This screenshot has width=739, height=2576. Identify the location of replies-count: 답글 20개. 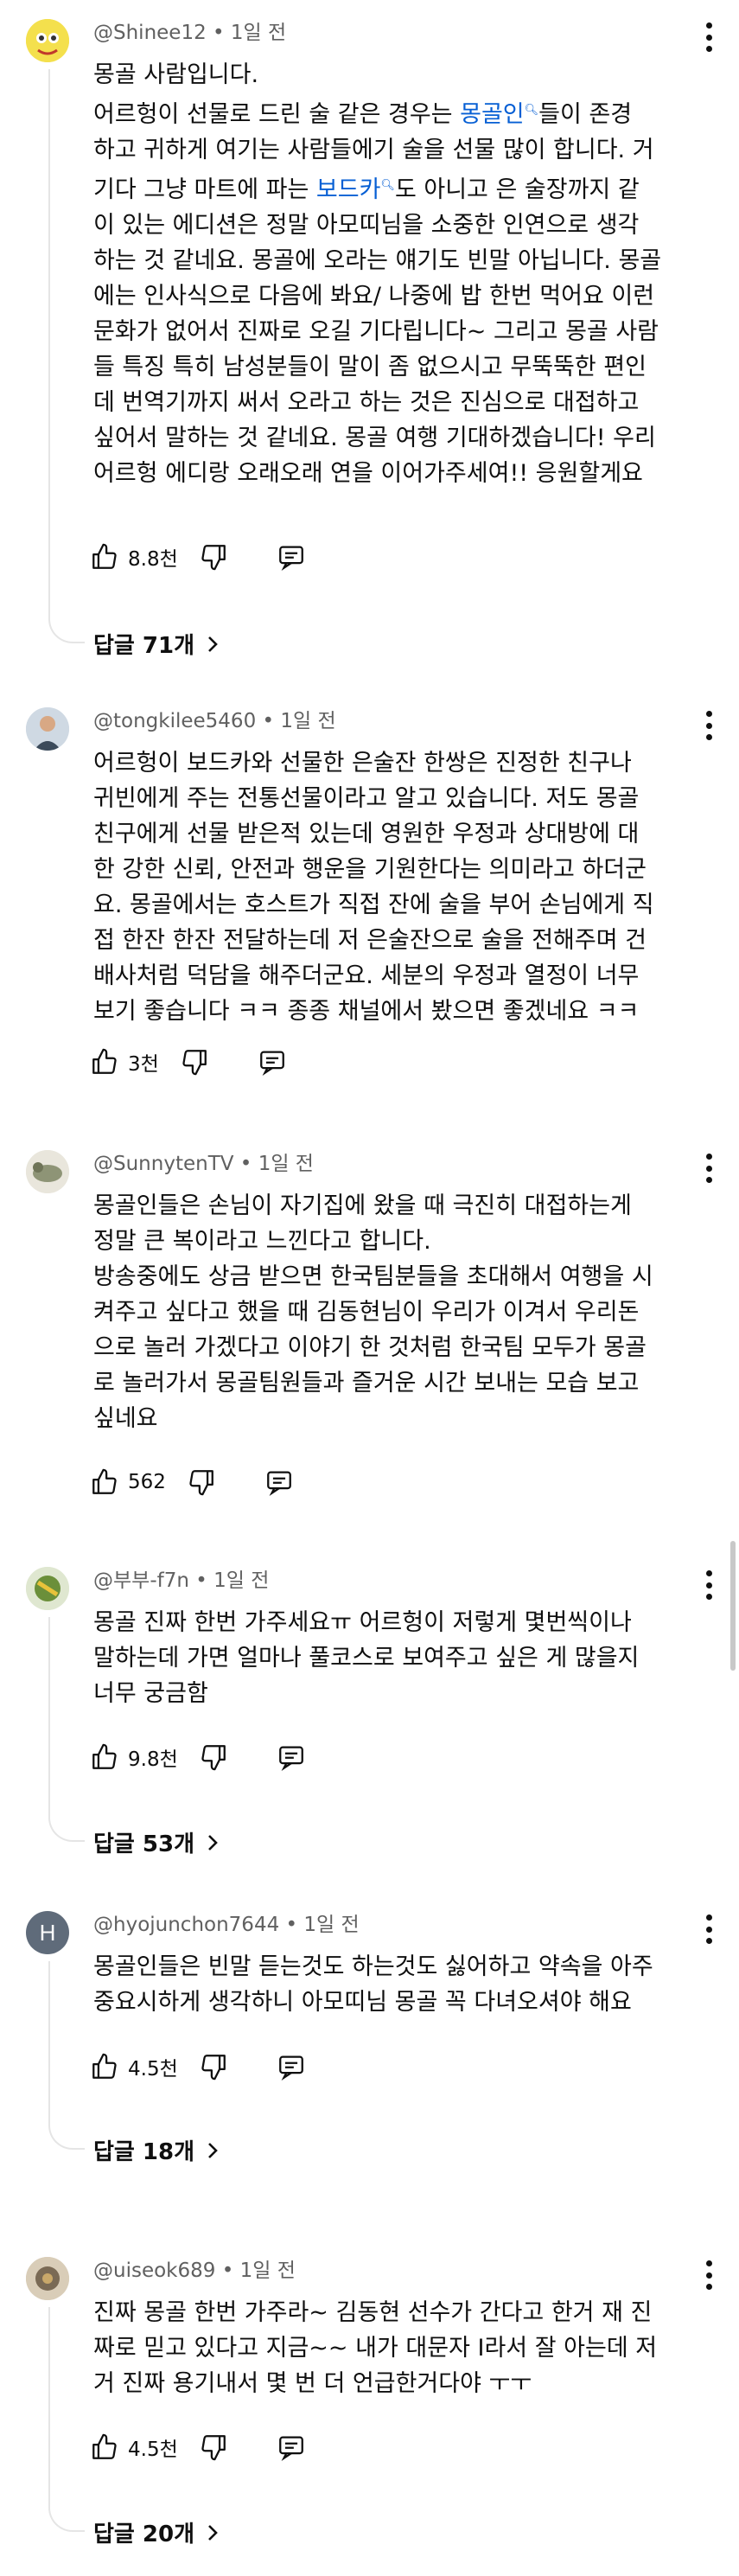
(143, 2534).